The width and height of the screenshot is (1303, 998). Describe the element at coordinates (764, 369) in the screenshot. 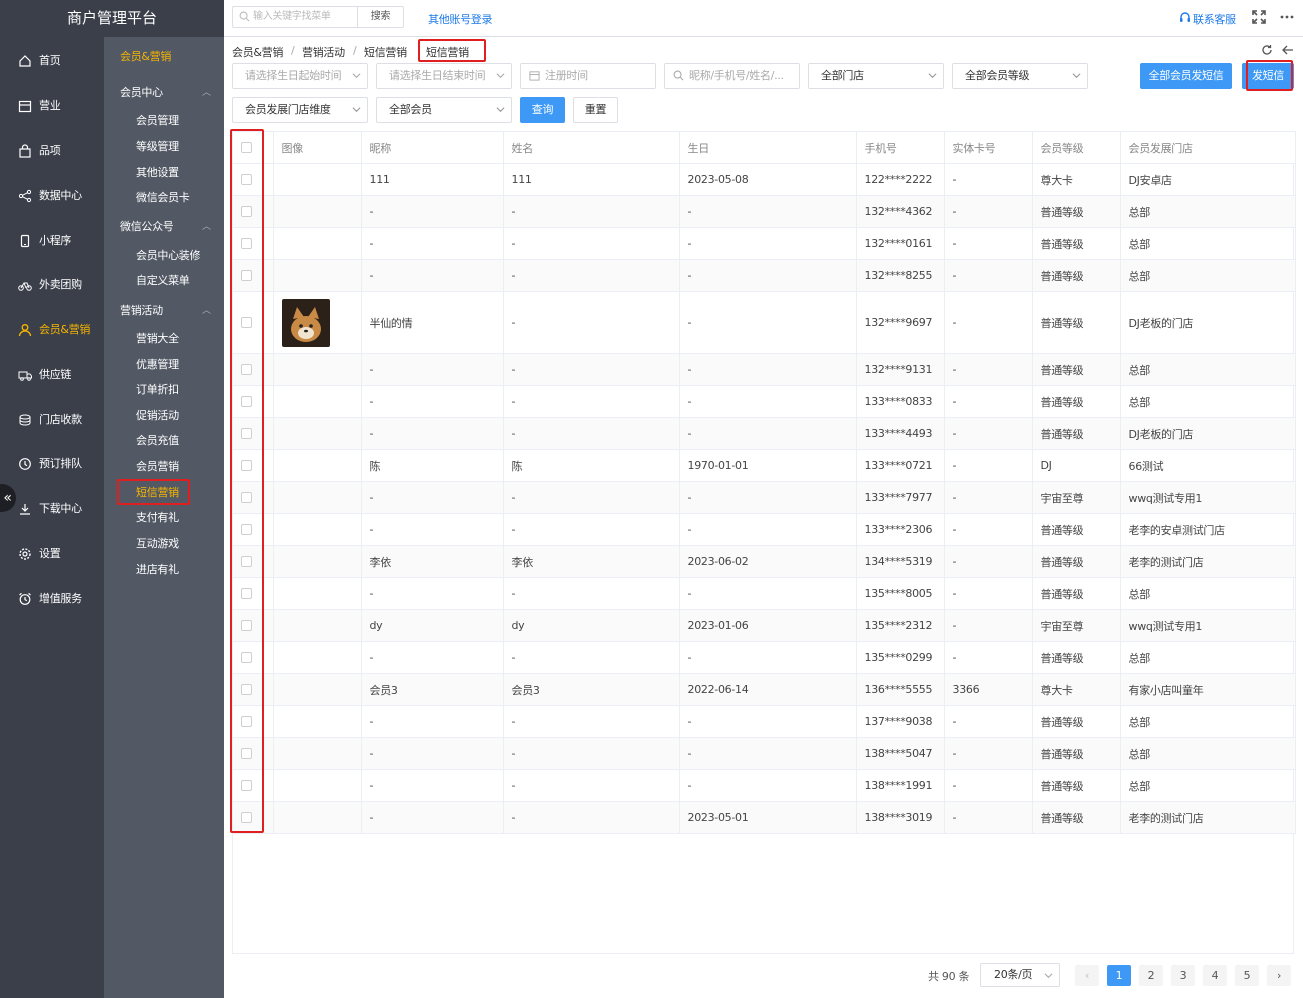

I see `table-row: - - -132****9131- 普通等级 总部` at that location.